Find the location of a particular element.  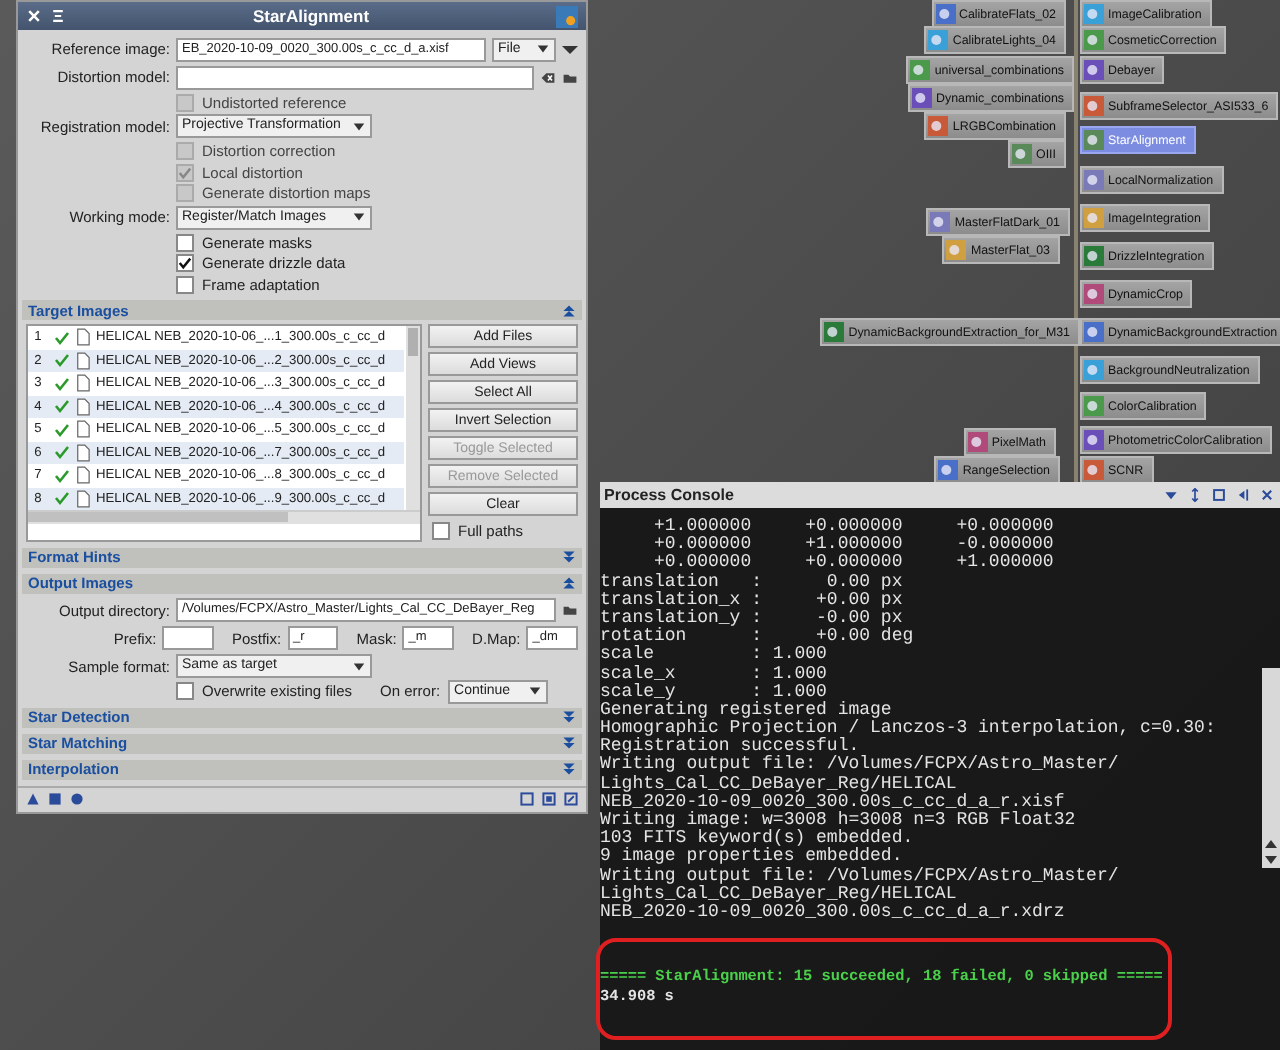

text-field is located at coordinates (188, 638).